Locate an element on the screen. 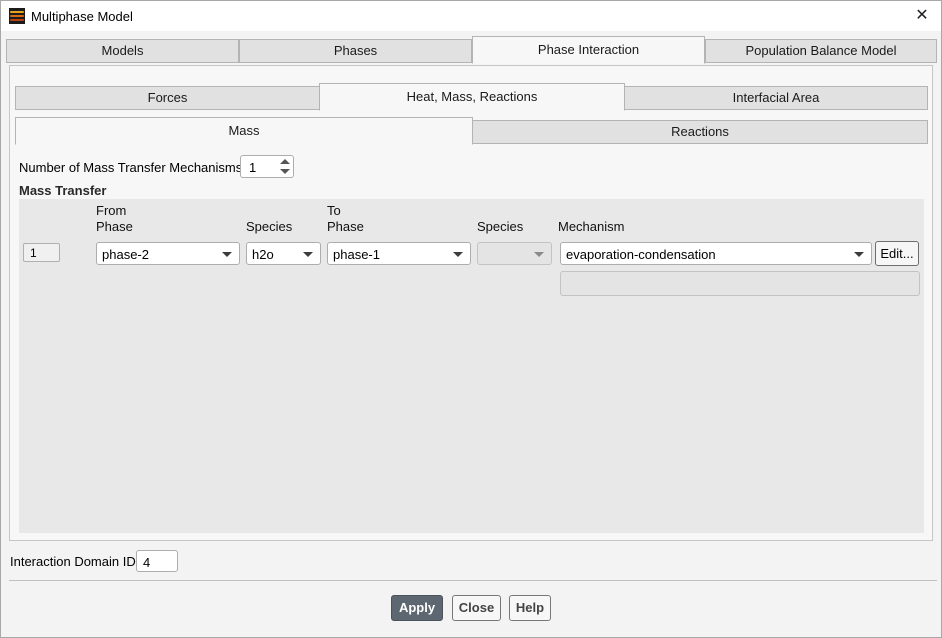 This screenshot has height=638, width=942. tab-label: Reactions is located at coordinates (700, 131).